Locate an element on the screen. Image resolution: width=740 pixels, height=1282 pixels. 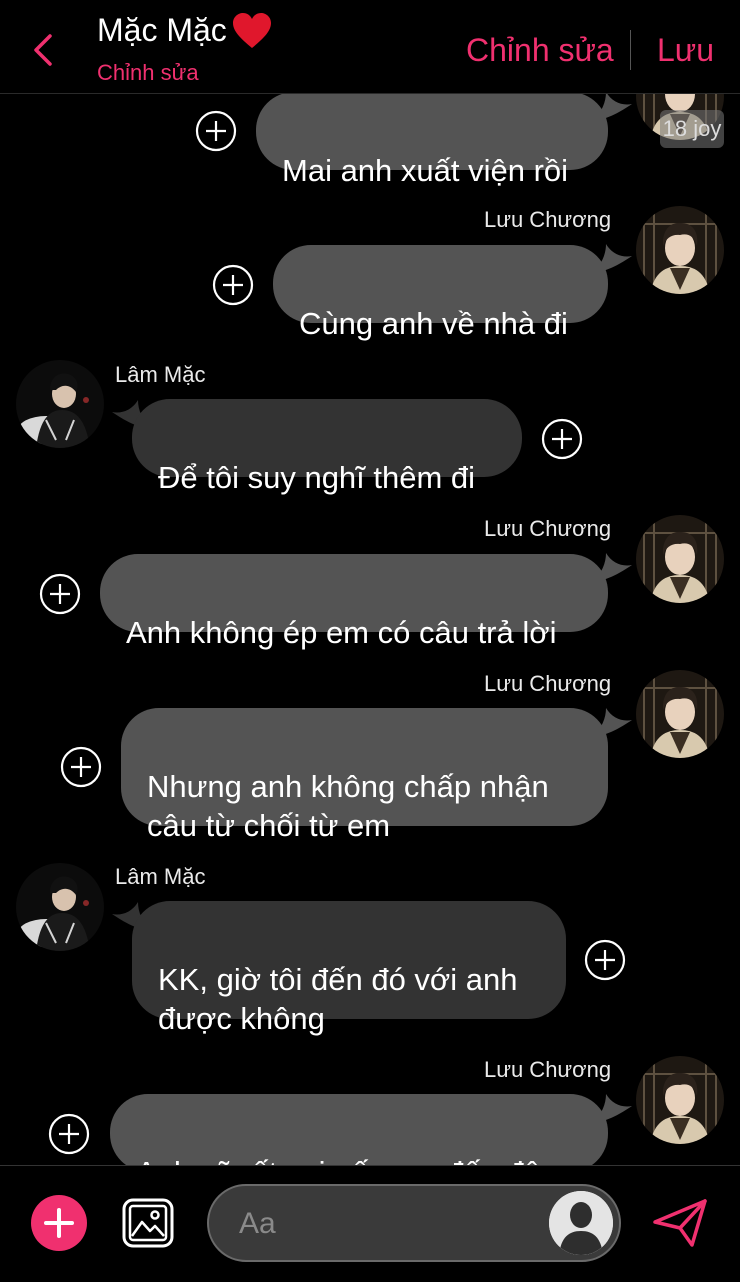
image-icon is located at coordinates (148, 1223).